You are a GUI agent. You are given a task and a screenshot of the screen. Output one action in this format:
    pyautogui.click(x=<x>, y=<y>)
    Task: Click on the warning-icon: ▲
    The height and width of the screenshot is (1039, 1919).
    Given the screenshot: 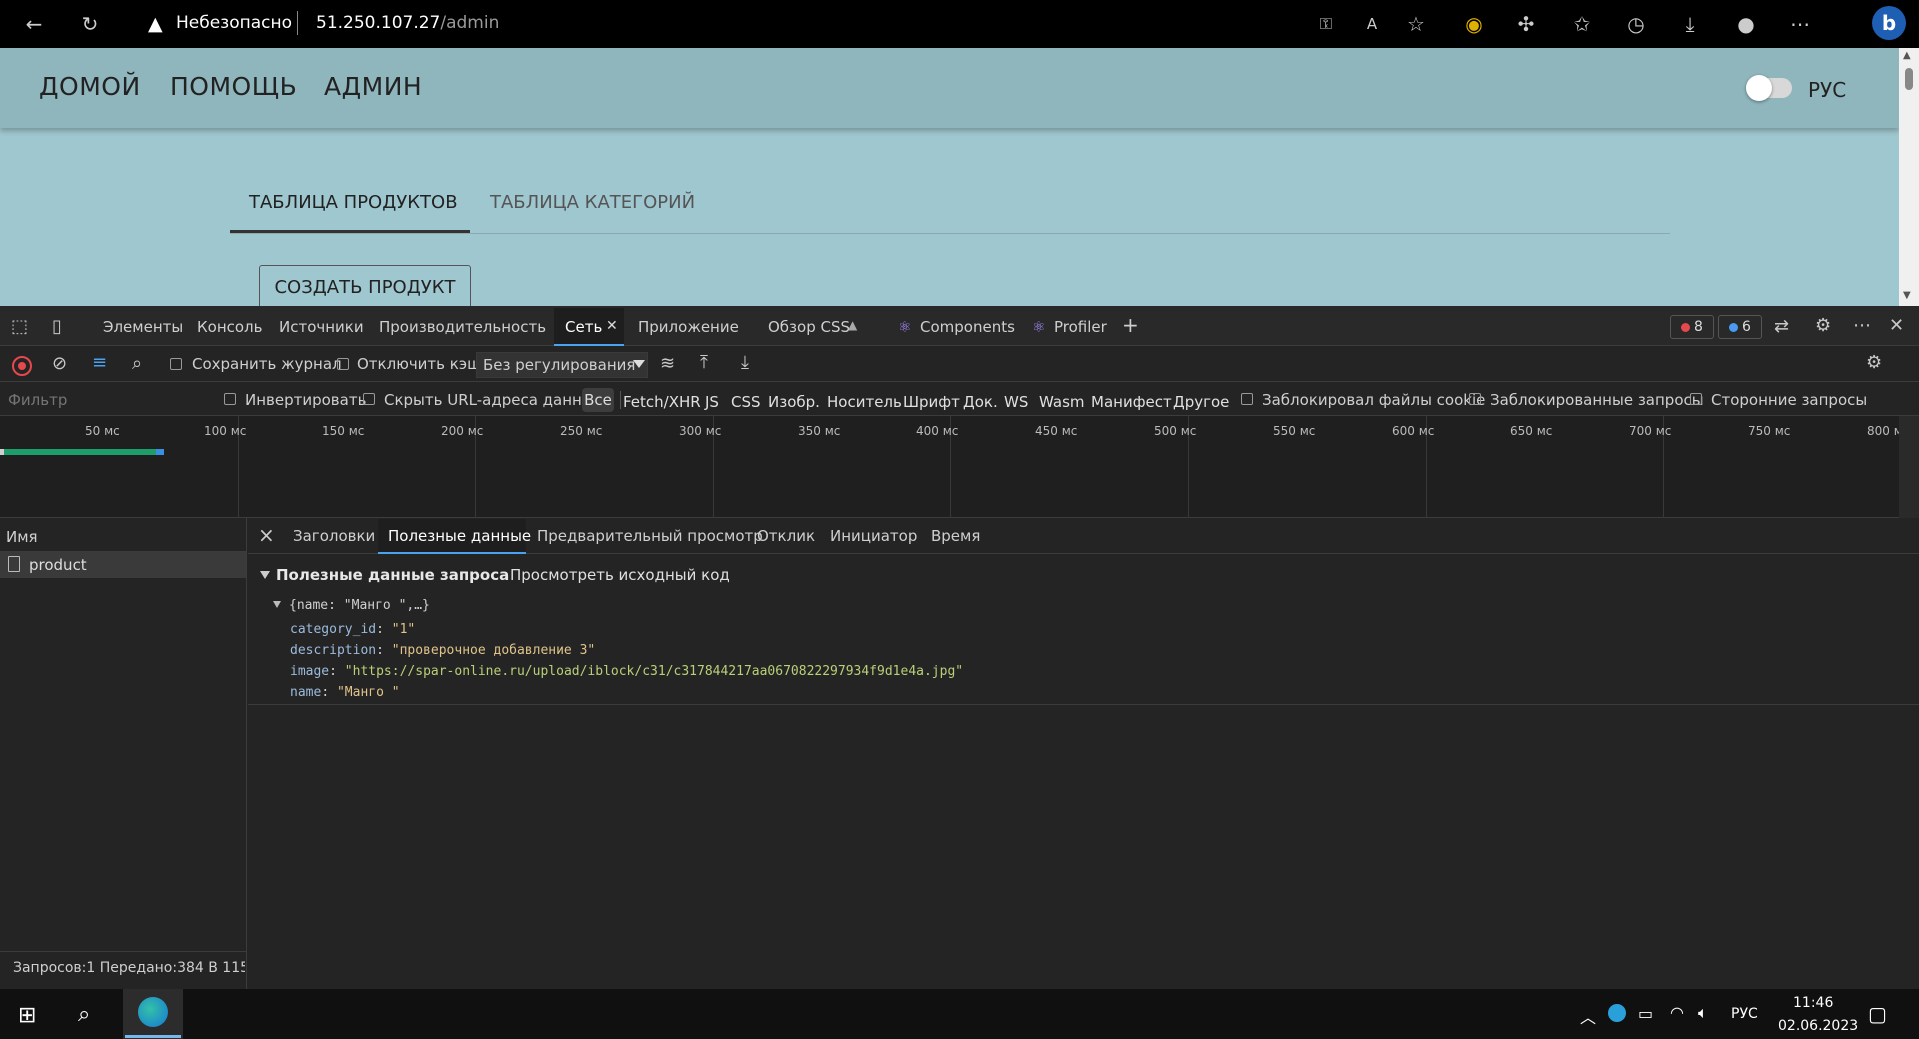 What is the action you would take?
    pyautogui.click(x=155, y=24)
    